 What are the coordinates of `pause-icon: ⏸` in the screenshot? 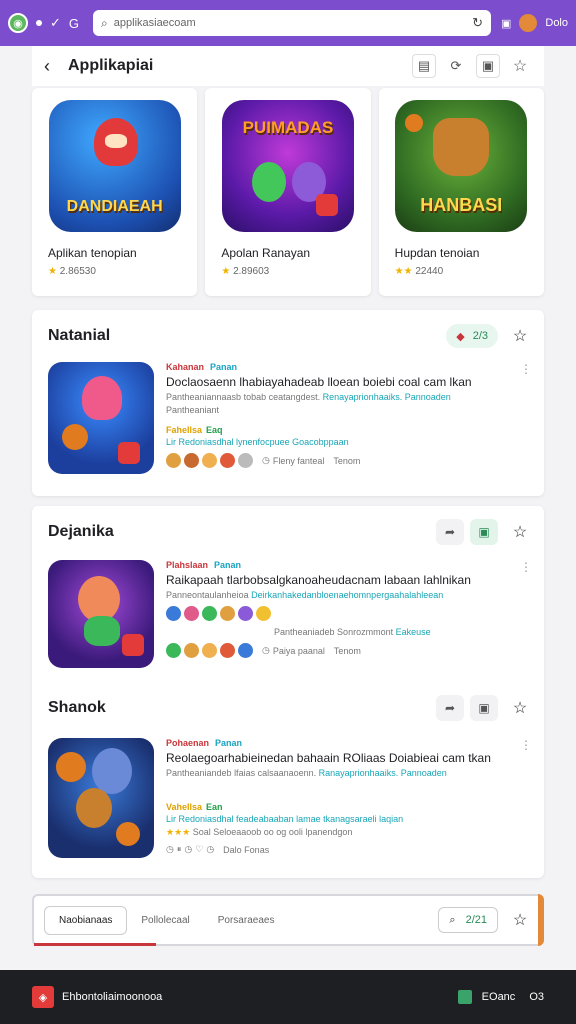 It's located at (179, 849).